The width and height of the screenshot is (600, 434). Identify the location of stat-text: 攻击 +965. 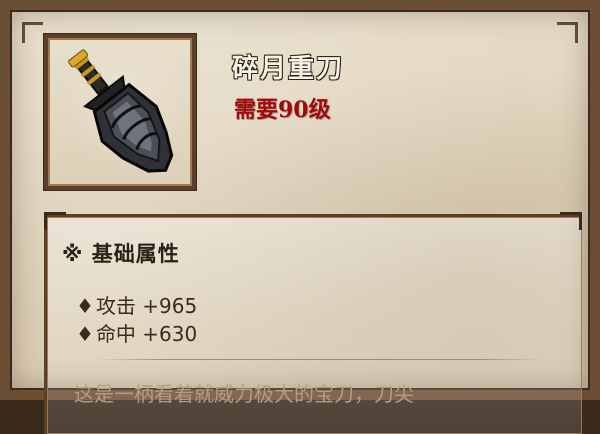
(146, 306).